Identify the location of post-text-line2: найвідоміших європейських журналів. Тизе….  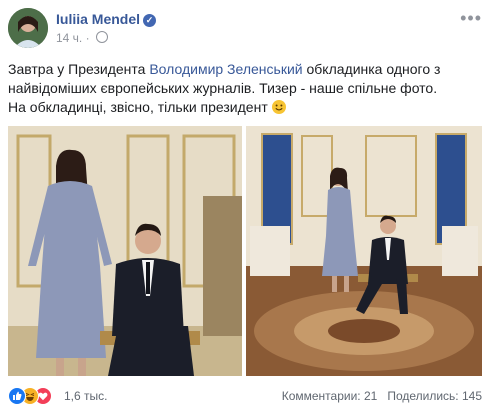
(223, 88).